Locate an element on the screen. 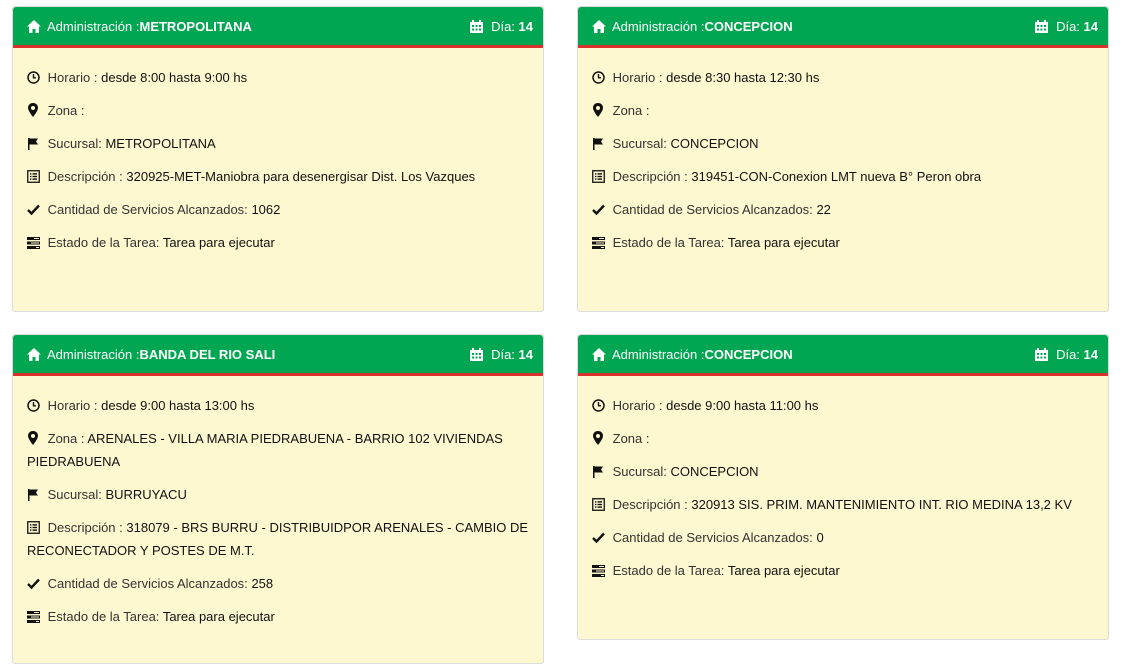 The image size is (1122, 664). admin-value: BANDA DEL RIO SALI is located at coordinates (207, 354).